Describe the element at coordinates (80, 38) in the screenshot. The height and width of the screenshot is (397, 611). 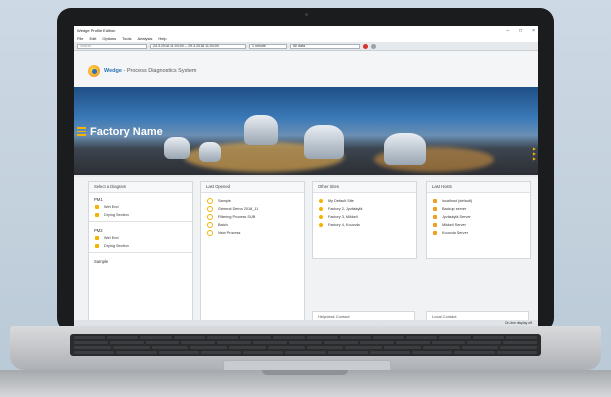
I see `menu-file: File` at that location.